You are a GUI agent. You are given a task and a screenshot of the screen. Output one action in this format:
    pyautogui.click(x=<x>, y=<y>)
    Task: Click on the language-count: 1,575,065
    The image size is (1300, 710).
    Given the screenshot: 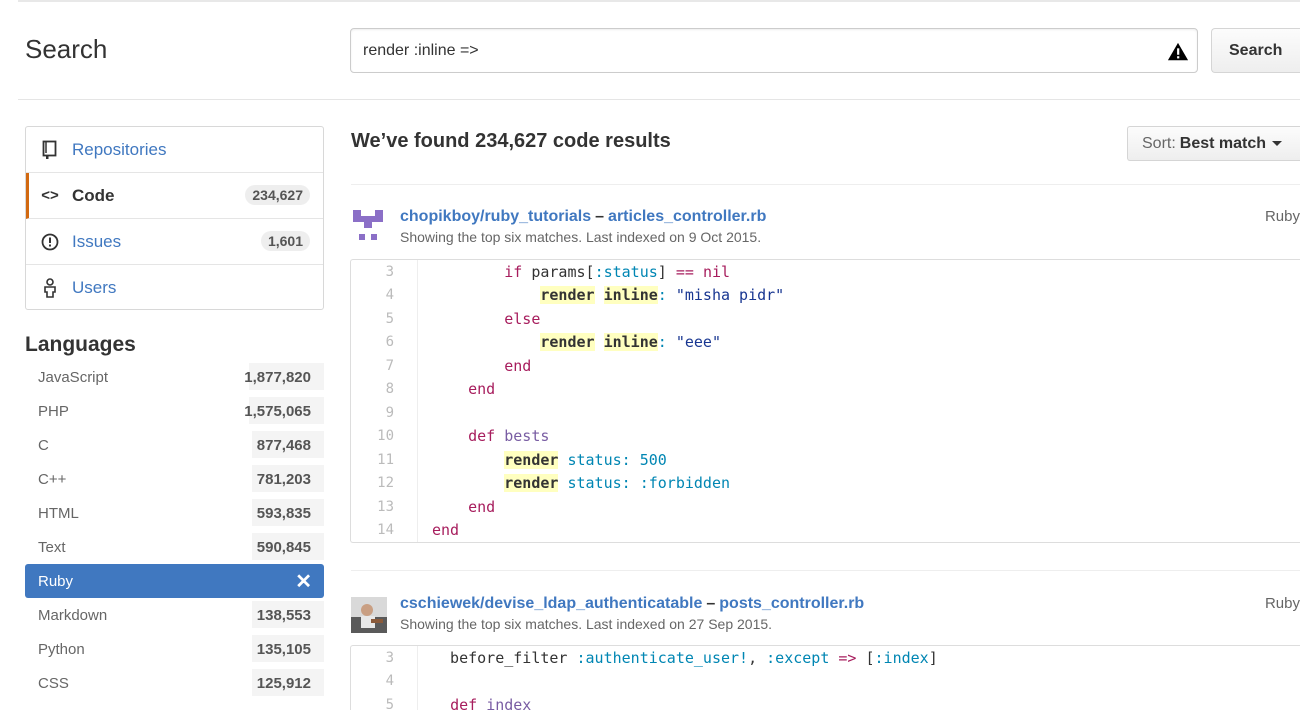 What is the action you would take?
    pyautogui.click(x=277, y=411)
    